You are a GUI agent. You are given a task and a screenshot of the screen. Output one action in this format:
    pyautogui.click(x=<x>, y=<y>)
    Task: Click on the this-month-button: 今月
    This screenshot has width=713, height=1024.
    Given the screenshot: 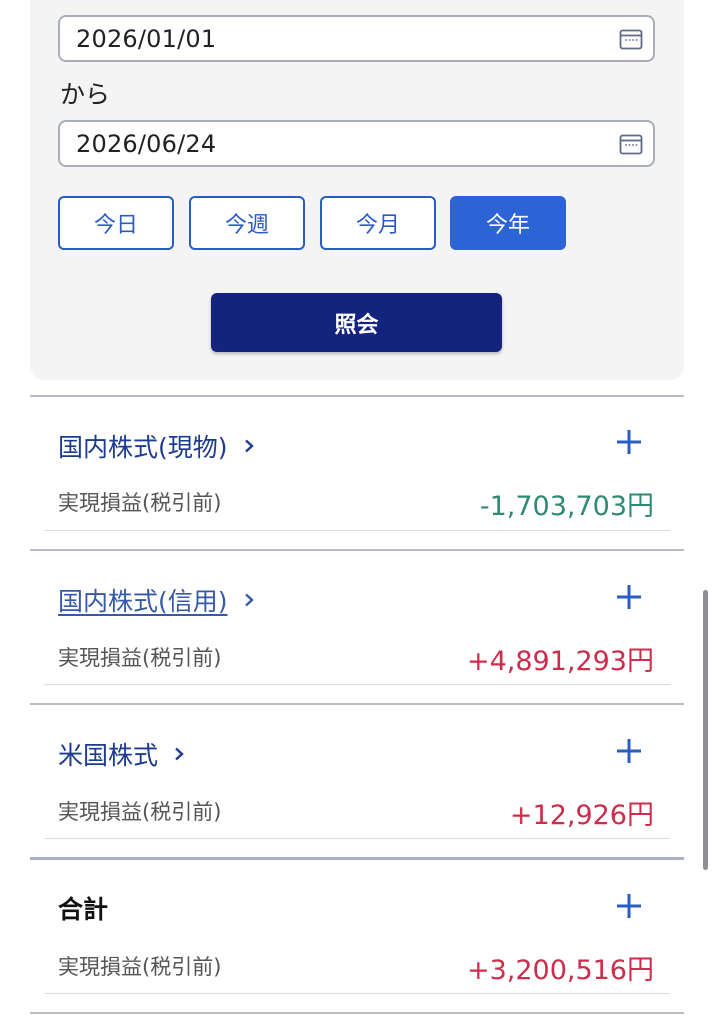 What is the action you would take?
    pyautogui.click(x=378, y=223)
    